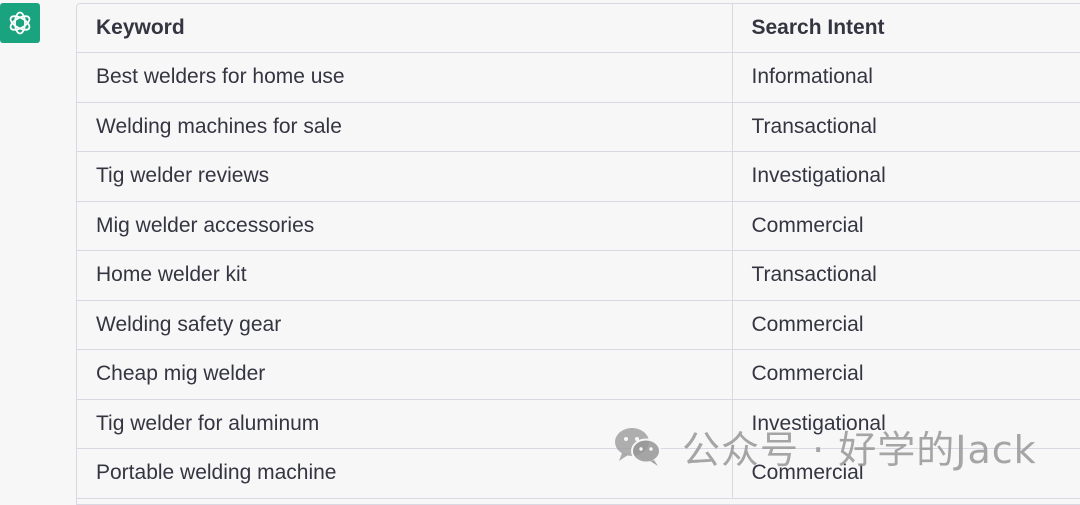 Image resolution: width=1080 pixels, height=505 pixels. I want to click on keyword-cell: Mig welder accessories, so click(404, 226).